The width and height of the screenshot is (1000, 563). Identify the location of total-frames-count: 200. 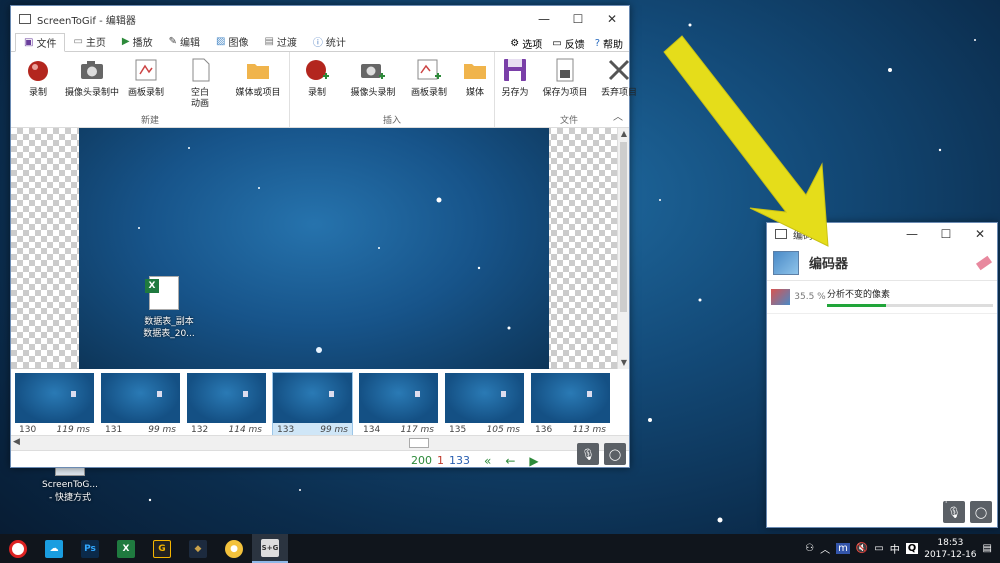
(421, 460).